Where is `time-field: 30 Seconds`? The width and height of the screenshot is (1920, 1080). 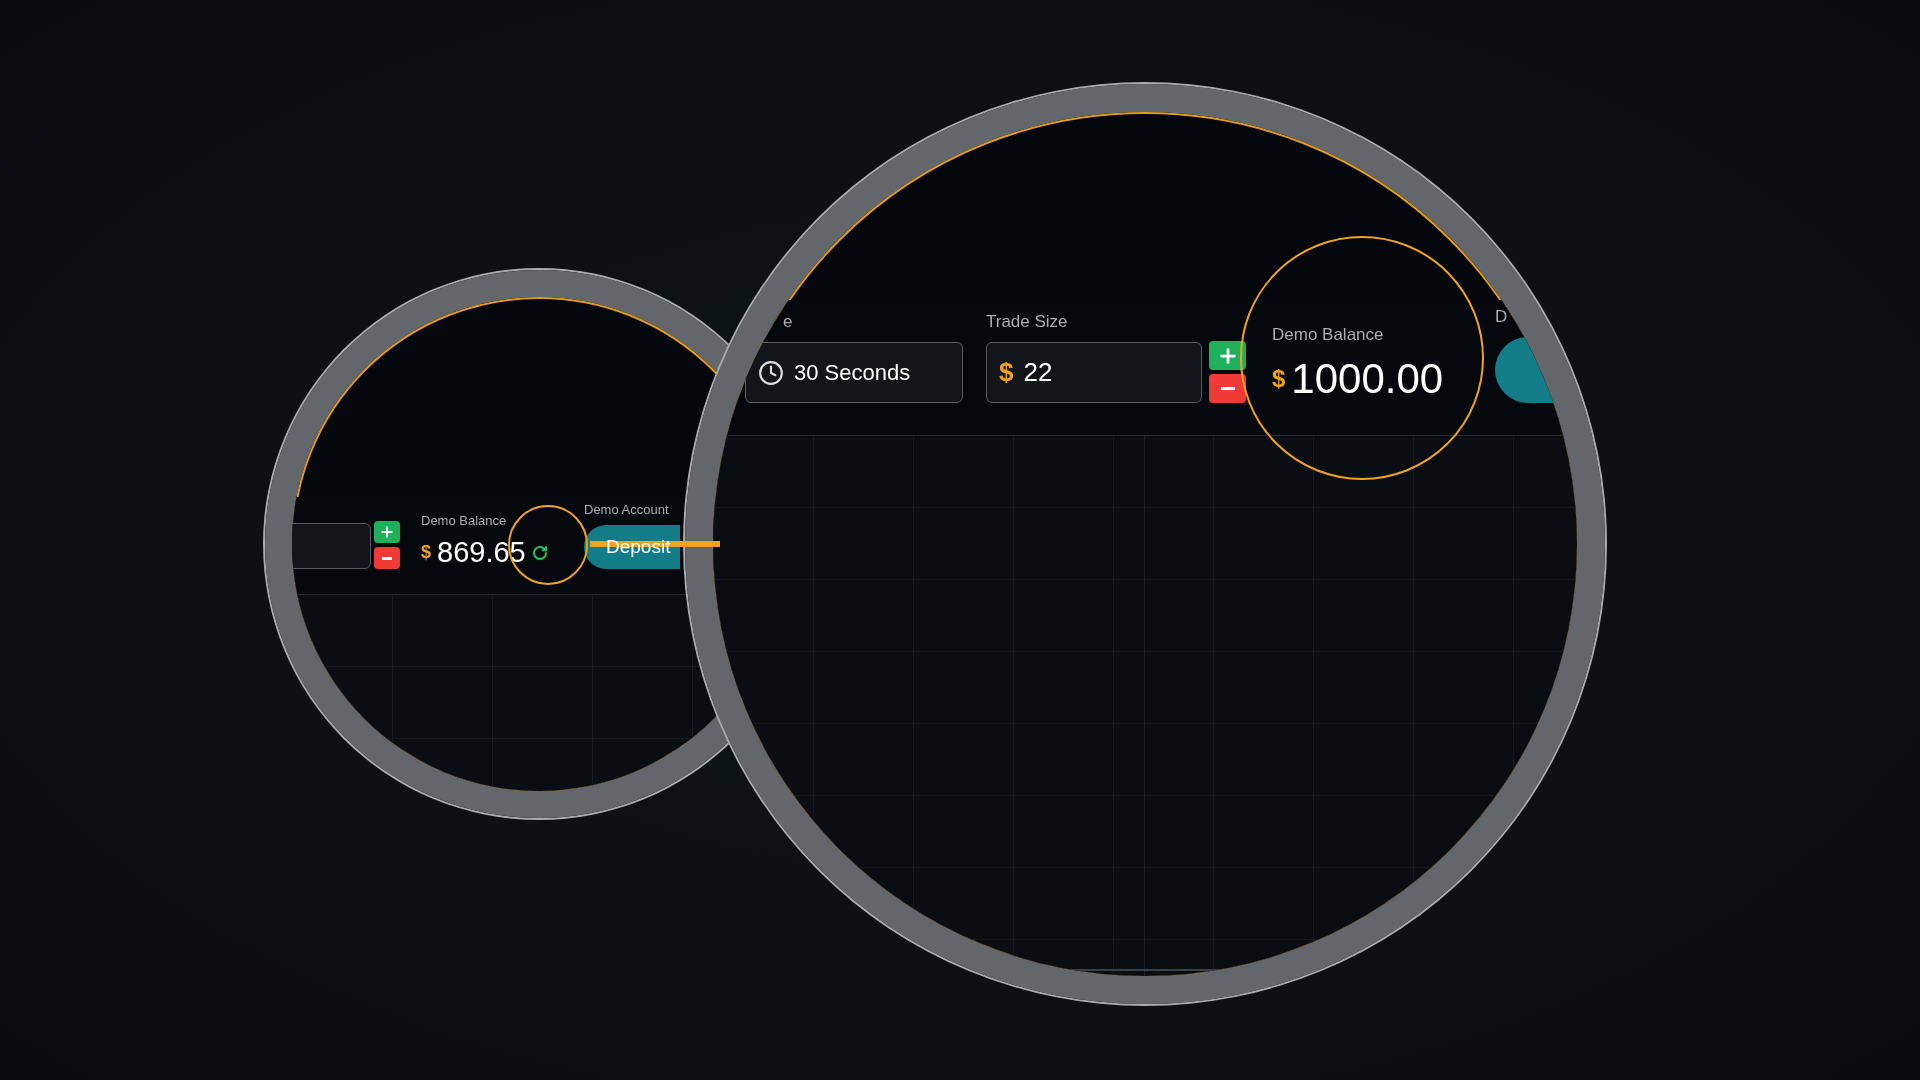 time-field: 30 Seconds is located at coordinates (854, 372).